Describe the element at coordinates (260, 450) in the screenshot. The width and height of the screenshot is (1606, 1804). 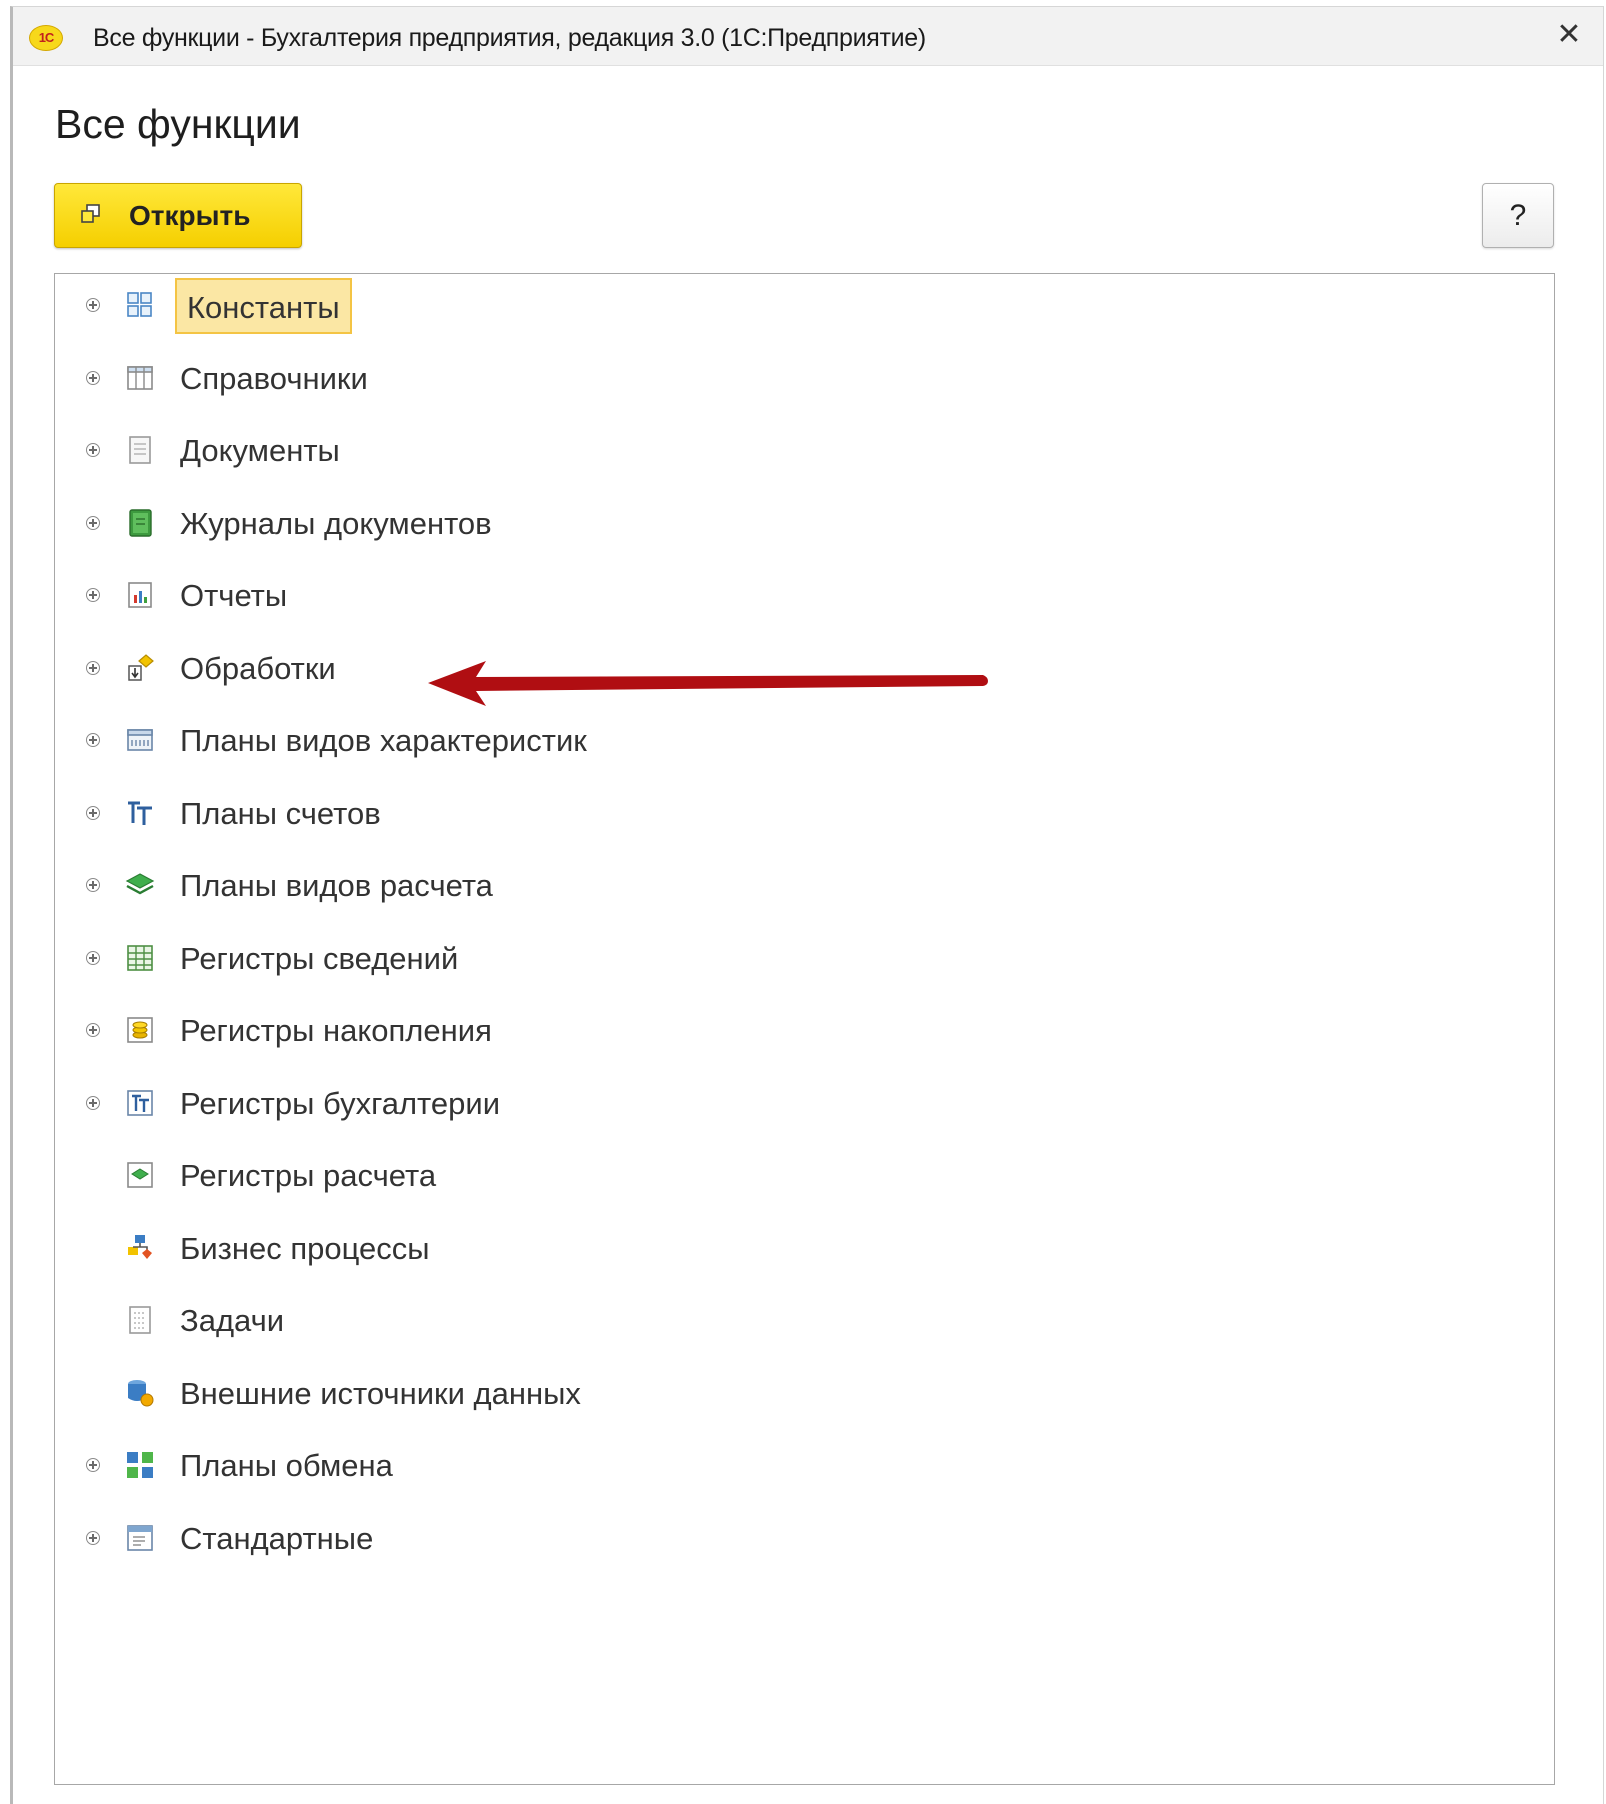
I see `tree-item-label: Документы` at that location.